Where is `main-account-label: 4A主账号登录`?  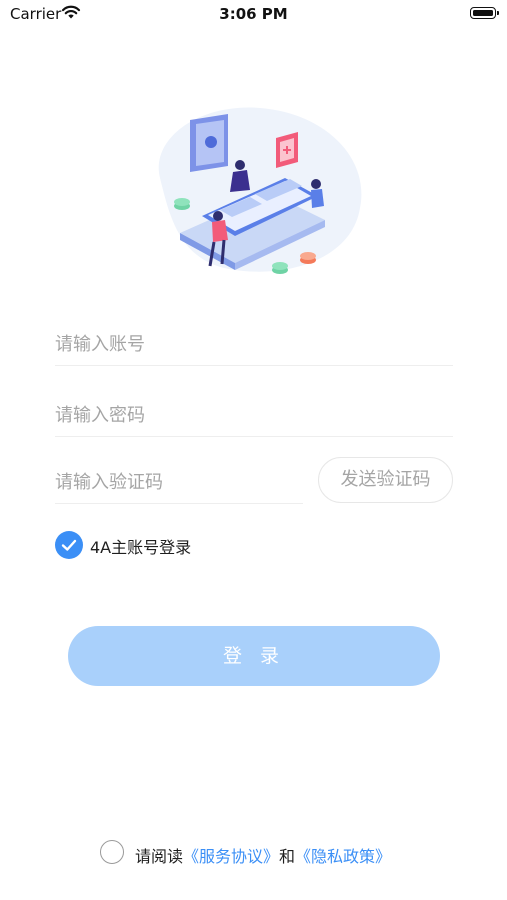
main-account-label: 4A主账号登录 is located at coordinates (141, 547).